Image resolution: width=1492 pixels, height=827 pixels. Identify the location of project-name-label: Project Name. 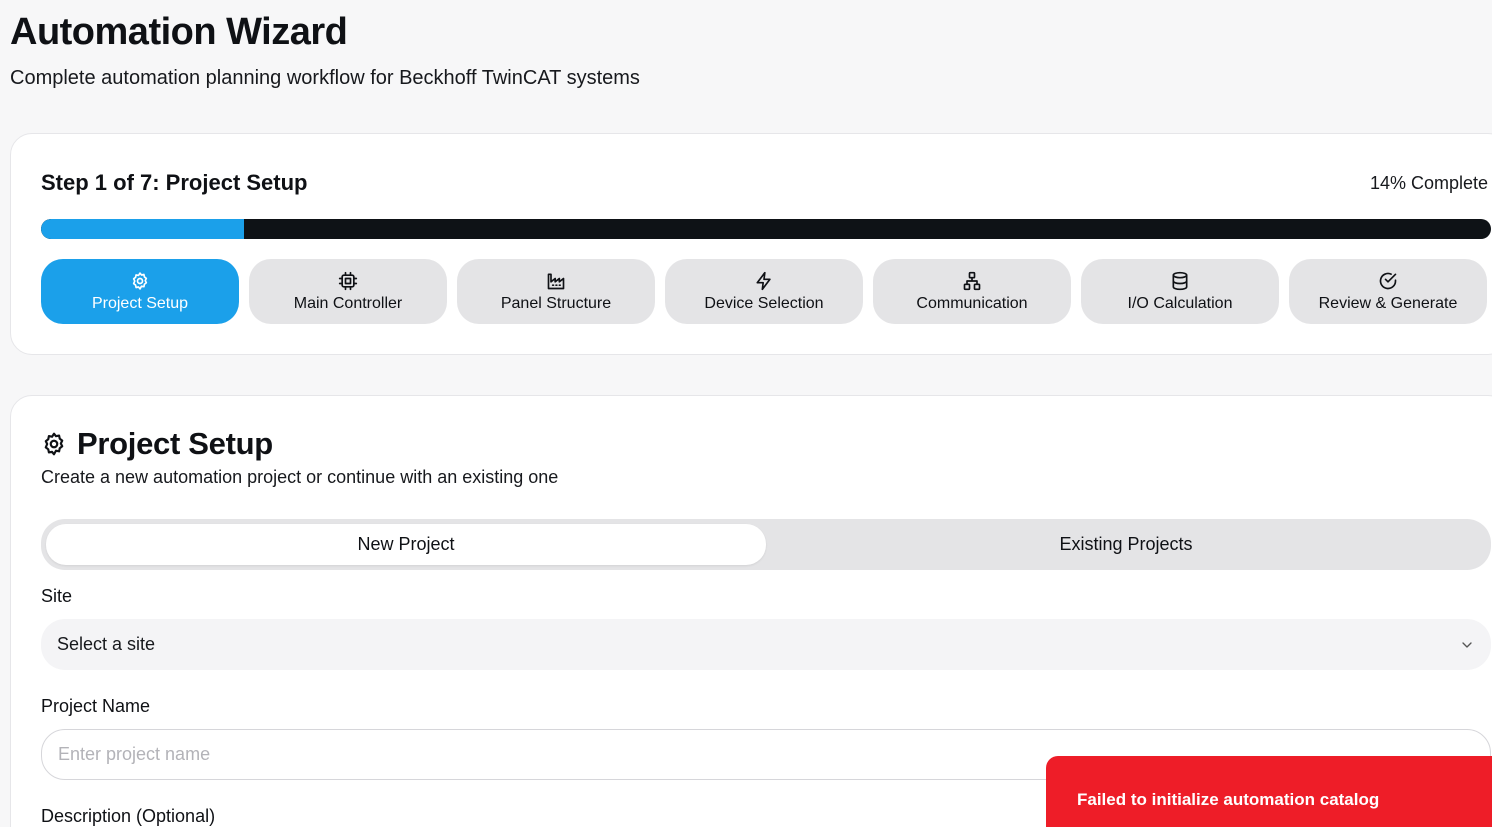
(96, 706).